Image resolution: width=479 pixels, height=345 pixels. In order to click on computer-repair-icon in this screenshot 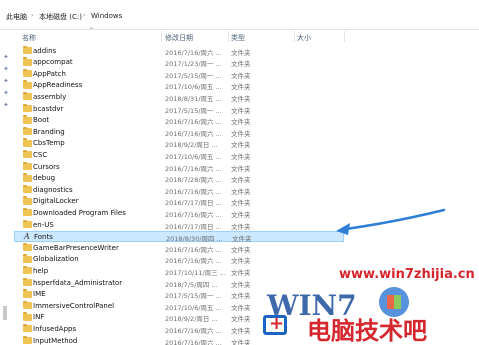, I will do `click(275, 324)`.